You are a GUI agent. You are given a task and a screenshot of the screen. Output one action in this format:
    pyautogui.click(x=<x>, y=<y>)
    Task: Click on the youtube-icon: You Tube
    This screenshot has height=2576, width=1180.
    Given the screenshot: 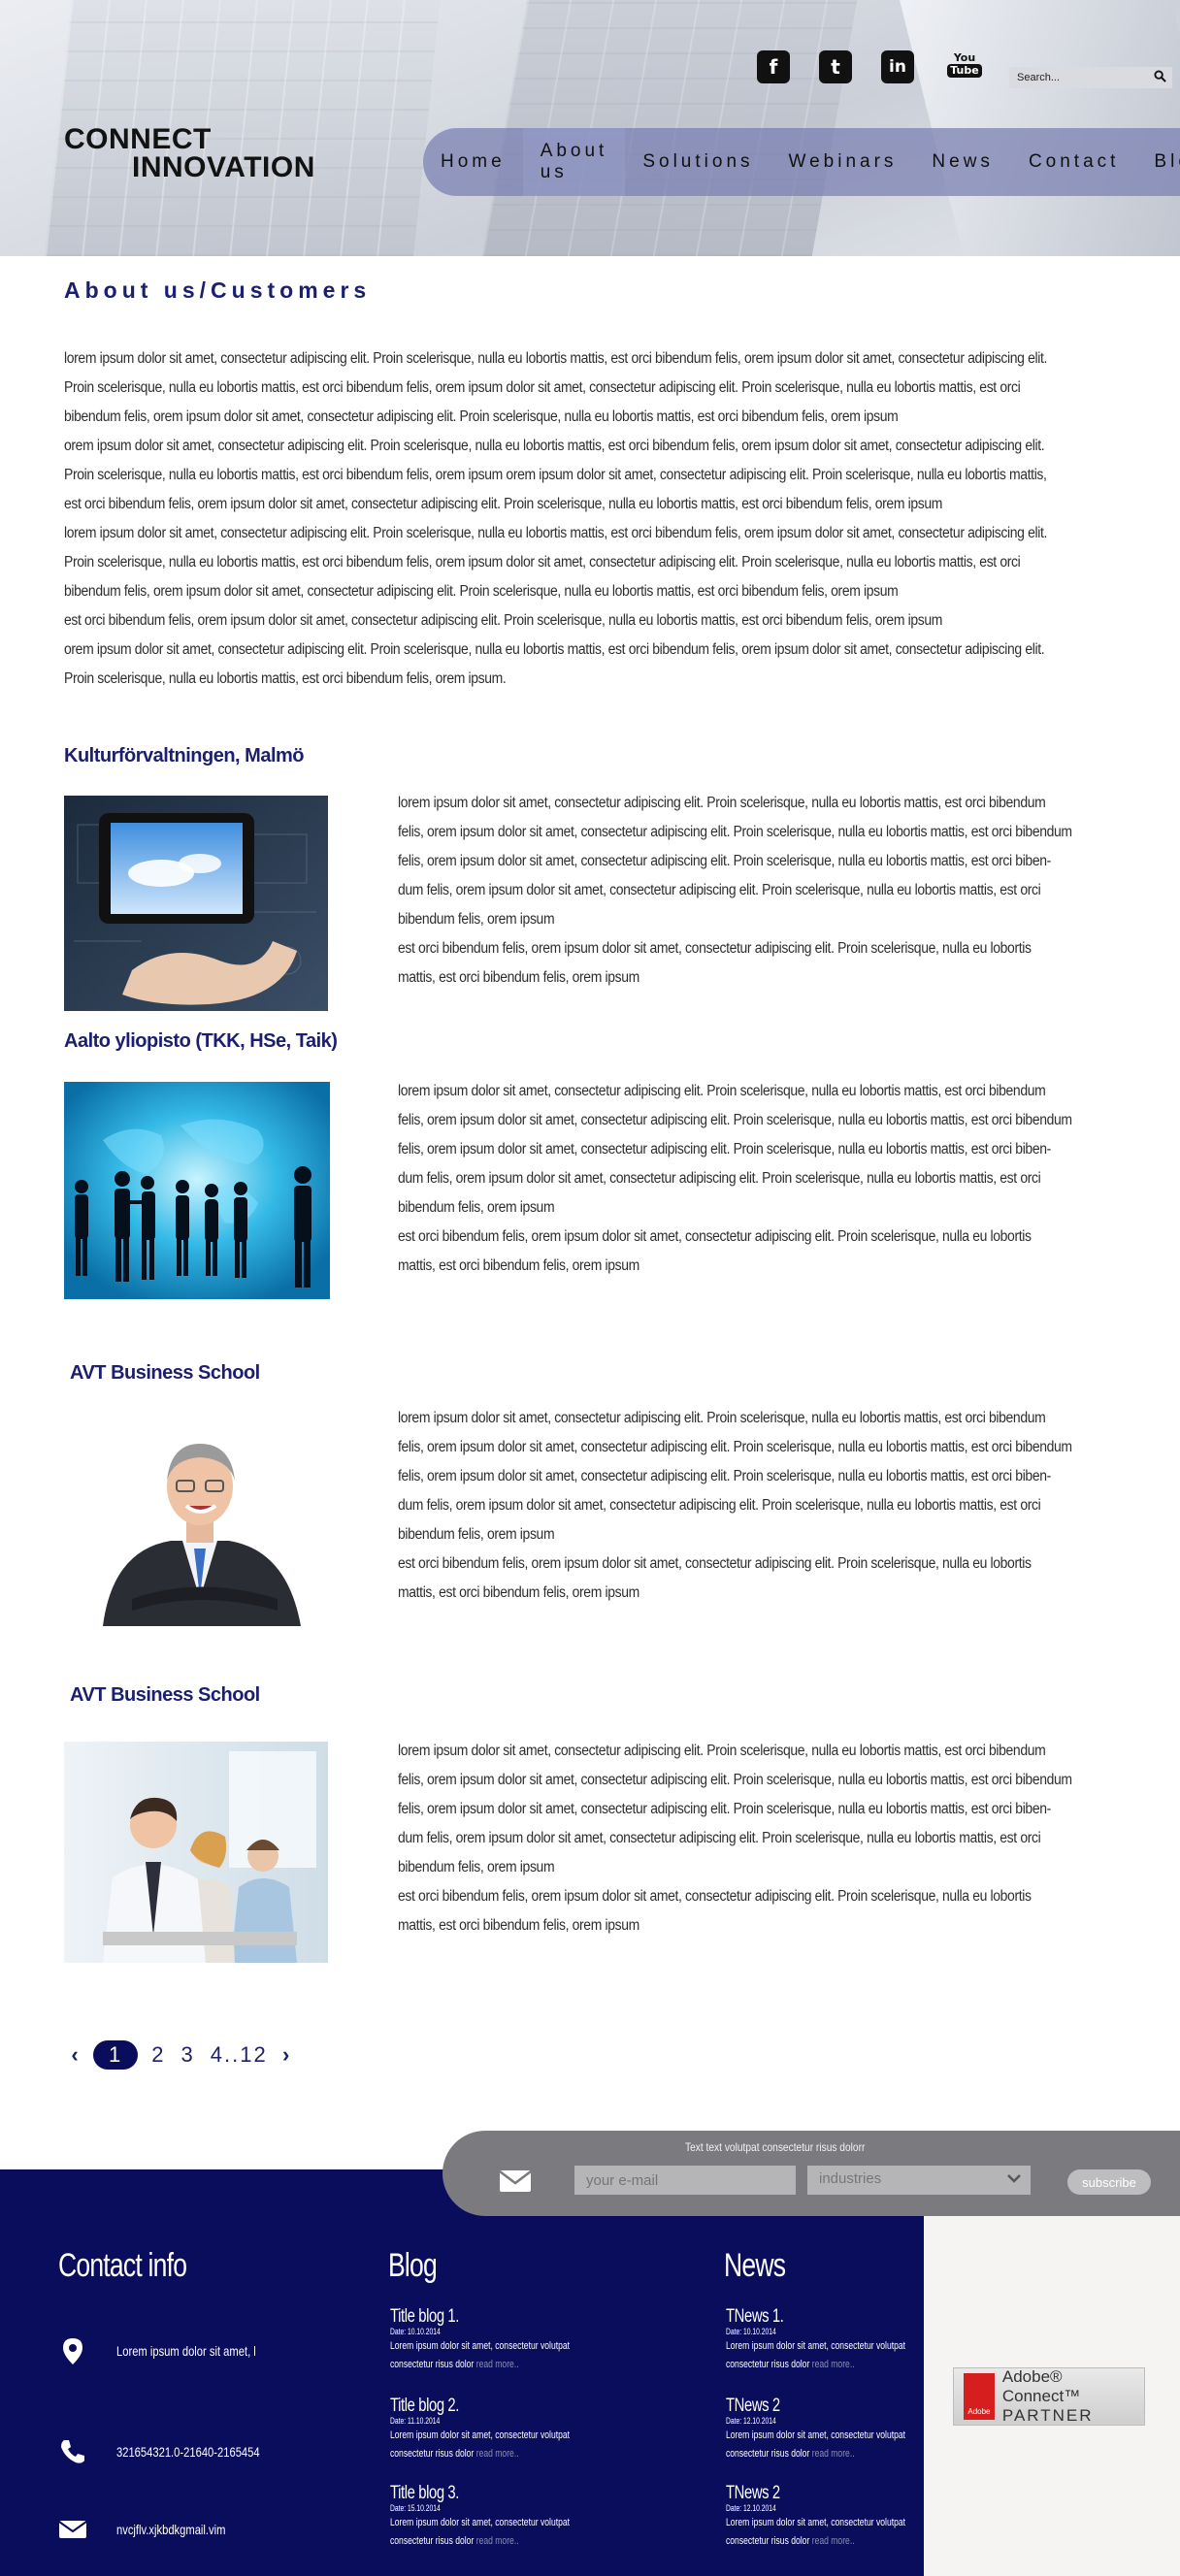 What is the action you would take?
    pyautogui.click(x=964, y=65)
    